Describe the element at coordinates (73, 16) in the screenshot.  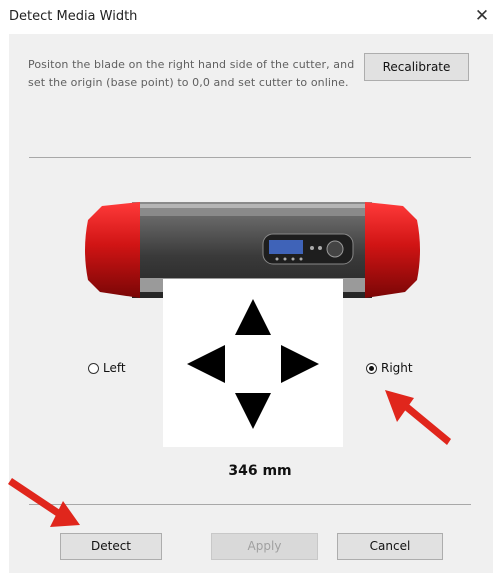
I see `window-title: Detect Media Width` at that location.